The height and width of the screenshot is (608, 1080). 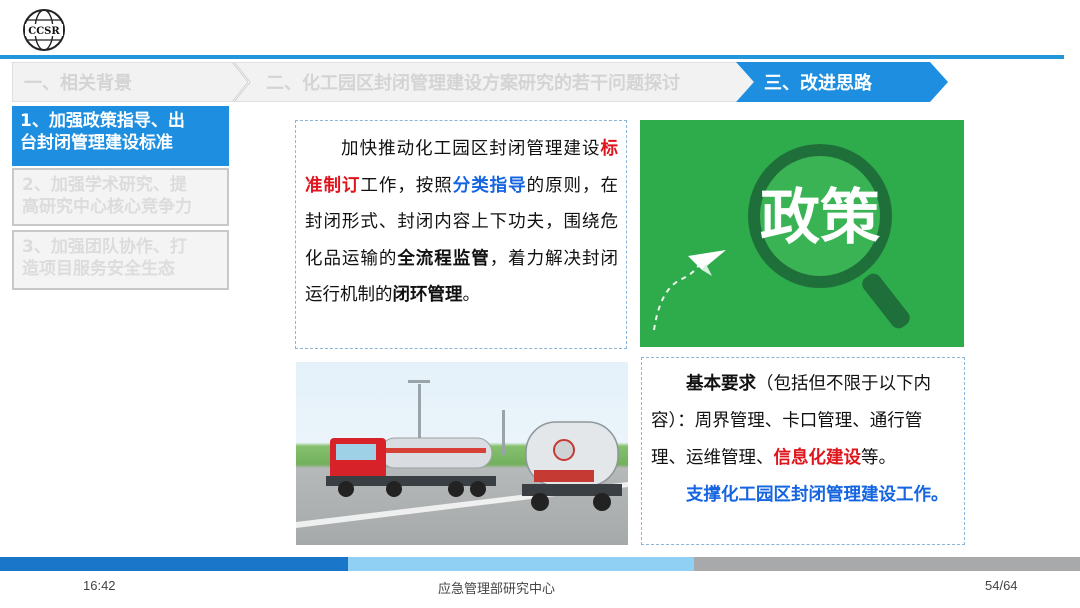 I want to click on sidebar-item-line: 造项目服务安全生态, so click(x=98, y=269).